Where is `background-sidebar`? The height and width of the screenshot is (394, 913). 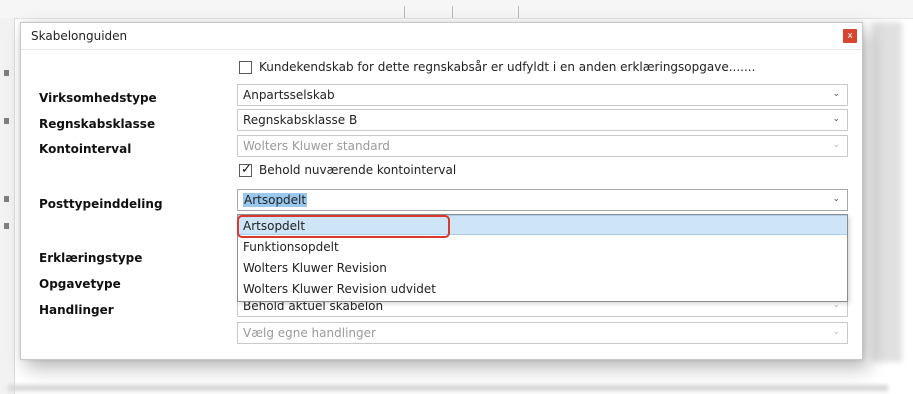 background-sidebar is located at coordinates (7, 206).